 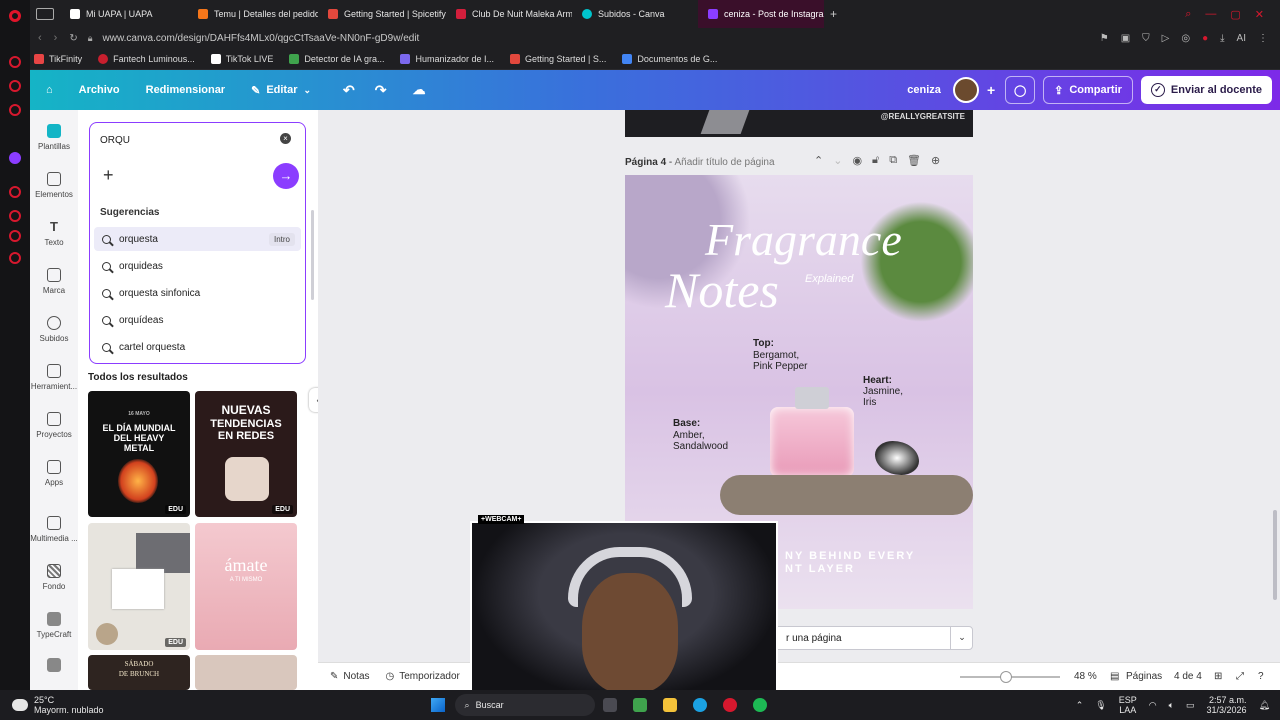 What do you see at coordinates (1241, 38) in the screenshot?
I see `aria-ai-icon: AI` at bounding box center [1241, 38].